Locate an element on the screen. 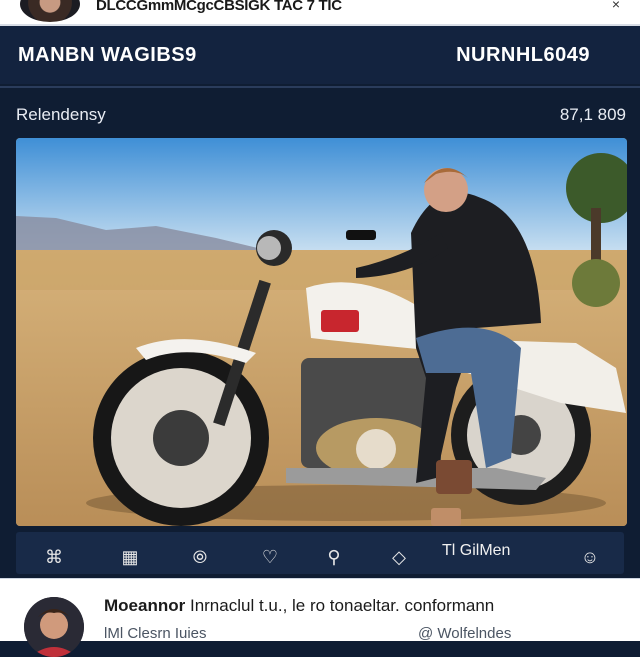 This screenshot has width=640, height=657. subheader-label: Relendensy is located at coordinates (61, 114).